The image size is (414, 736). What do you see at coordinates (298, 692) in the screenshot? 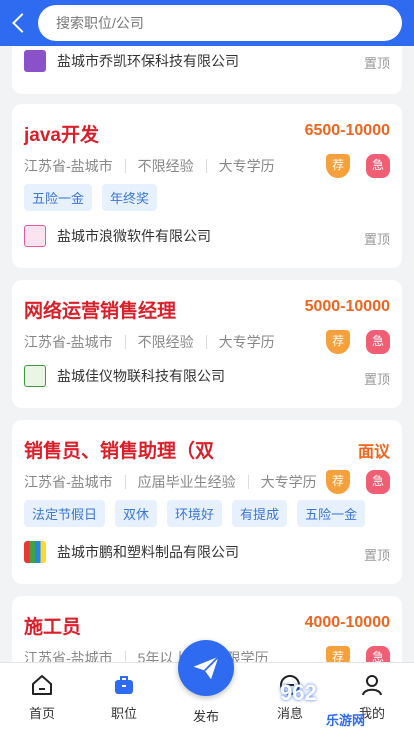
I see `watermark-brand: 962` at bounding box center [298, 692].